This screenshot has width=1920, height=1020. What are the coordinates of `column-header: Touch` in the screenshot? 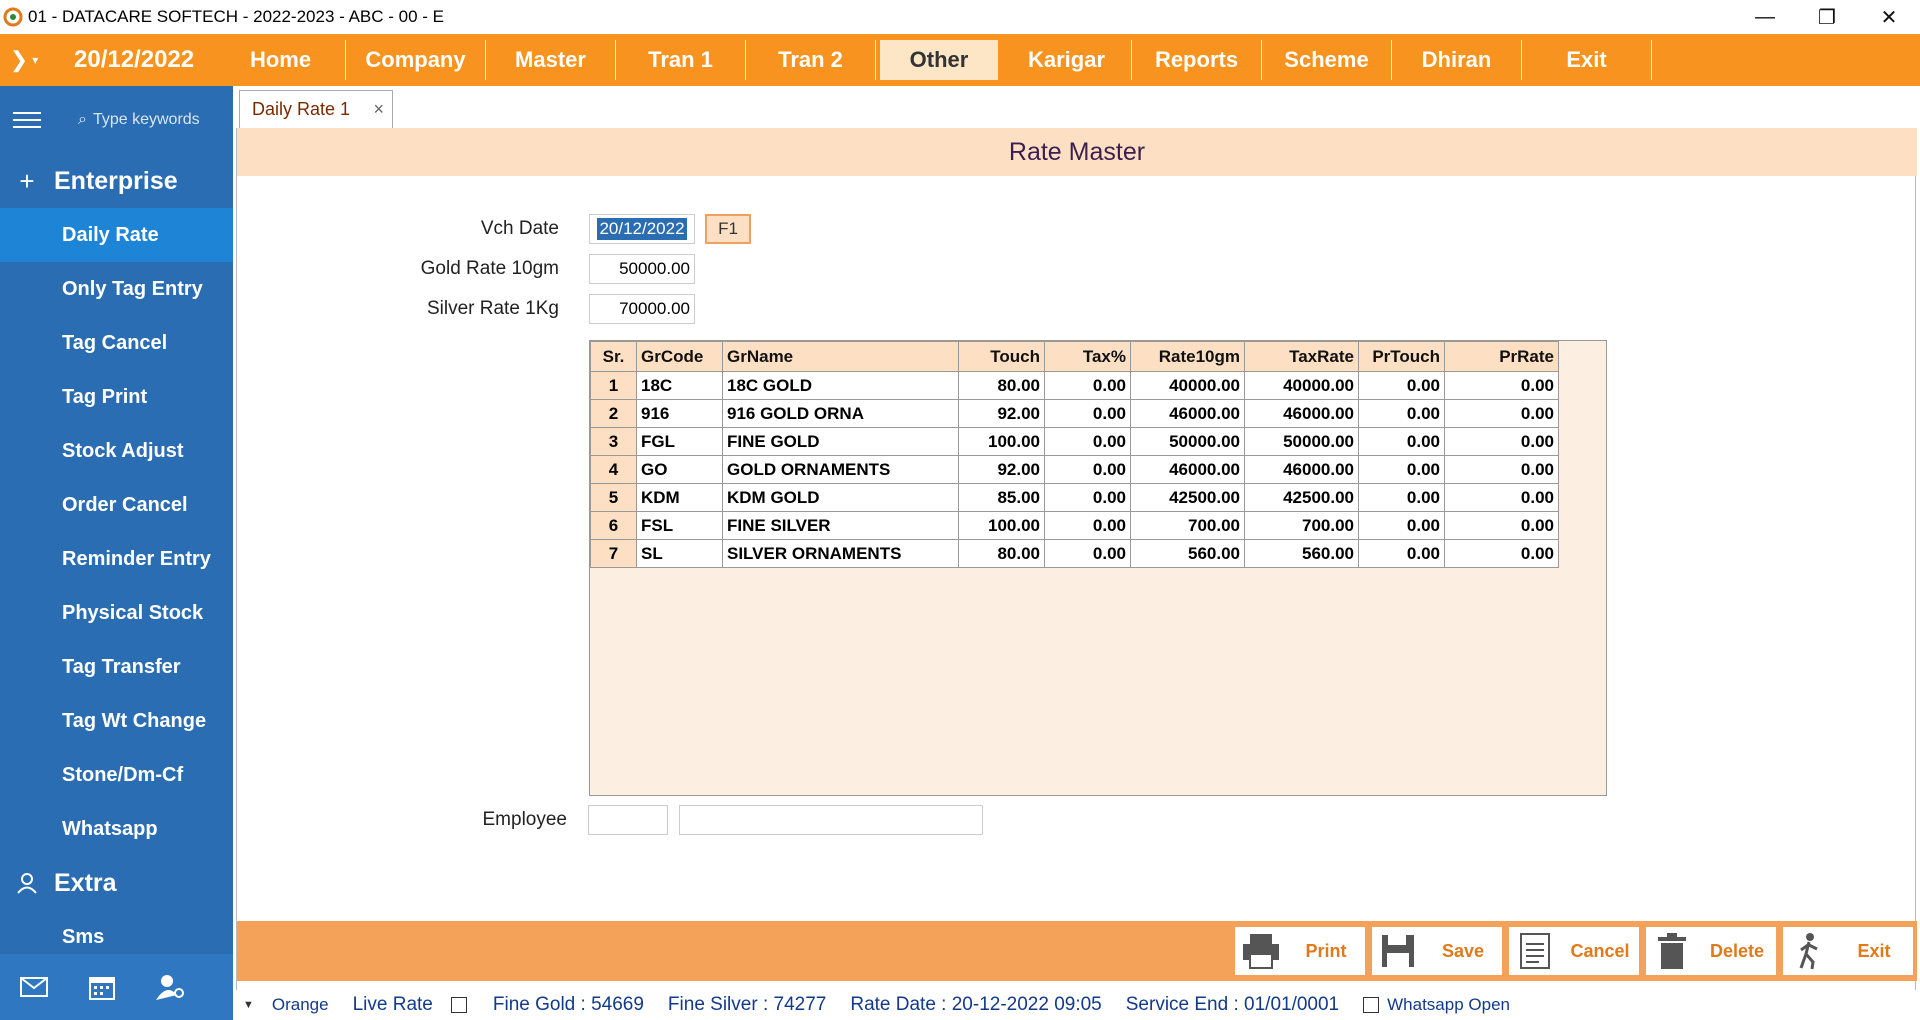 It's located at (1001, 356).